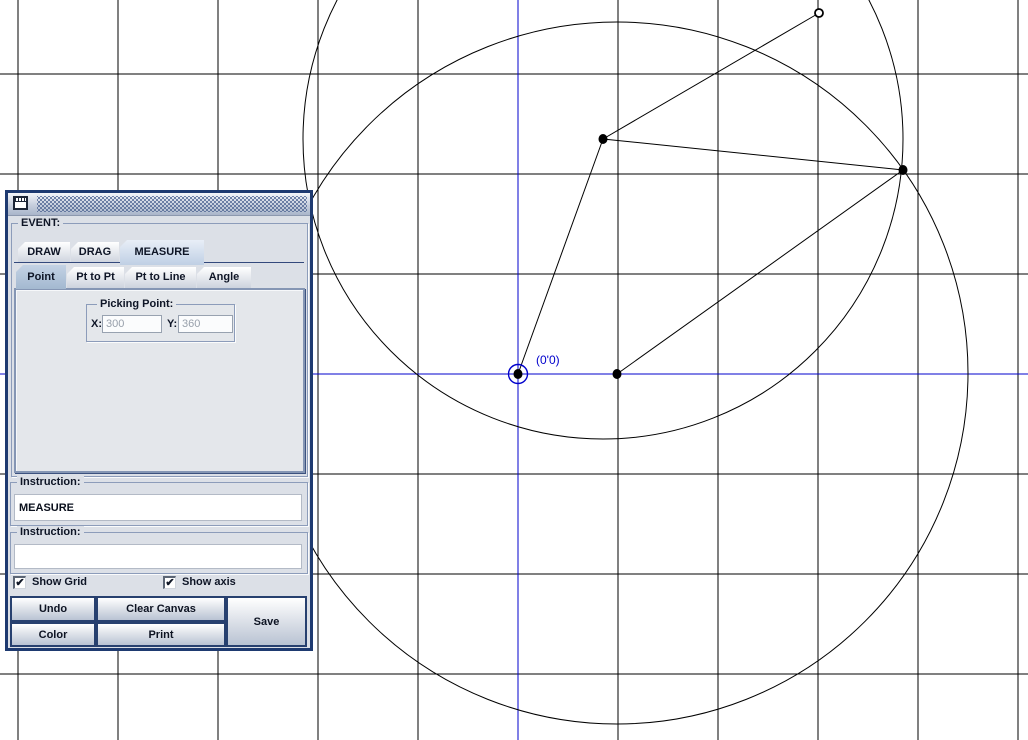 Image resolution: width=1028 pixels, height=740 pixels. I want to click on instruction-group-1: Instruction: MEASURE, so click(159, 501).